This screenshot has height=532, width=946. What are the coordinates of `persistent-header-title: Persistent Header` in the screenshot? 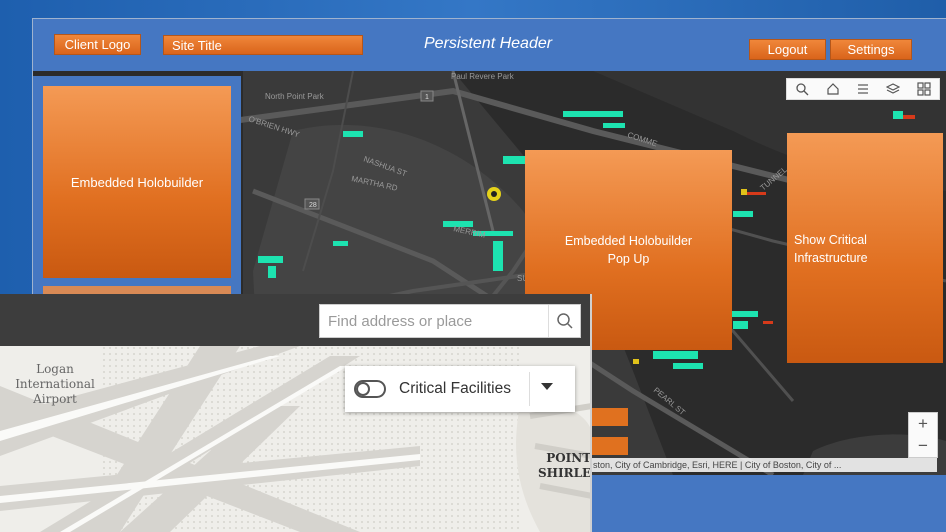 It's located at (488, 43).